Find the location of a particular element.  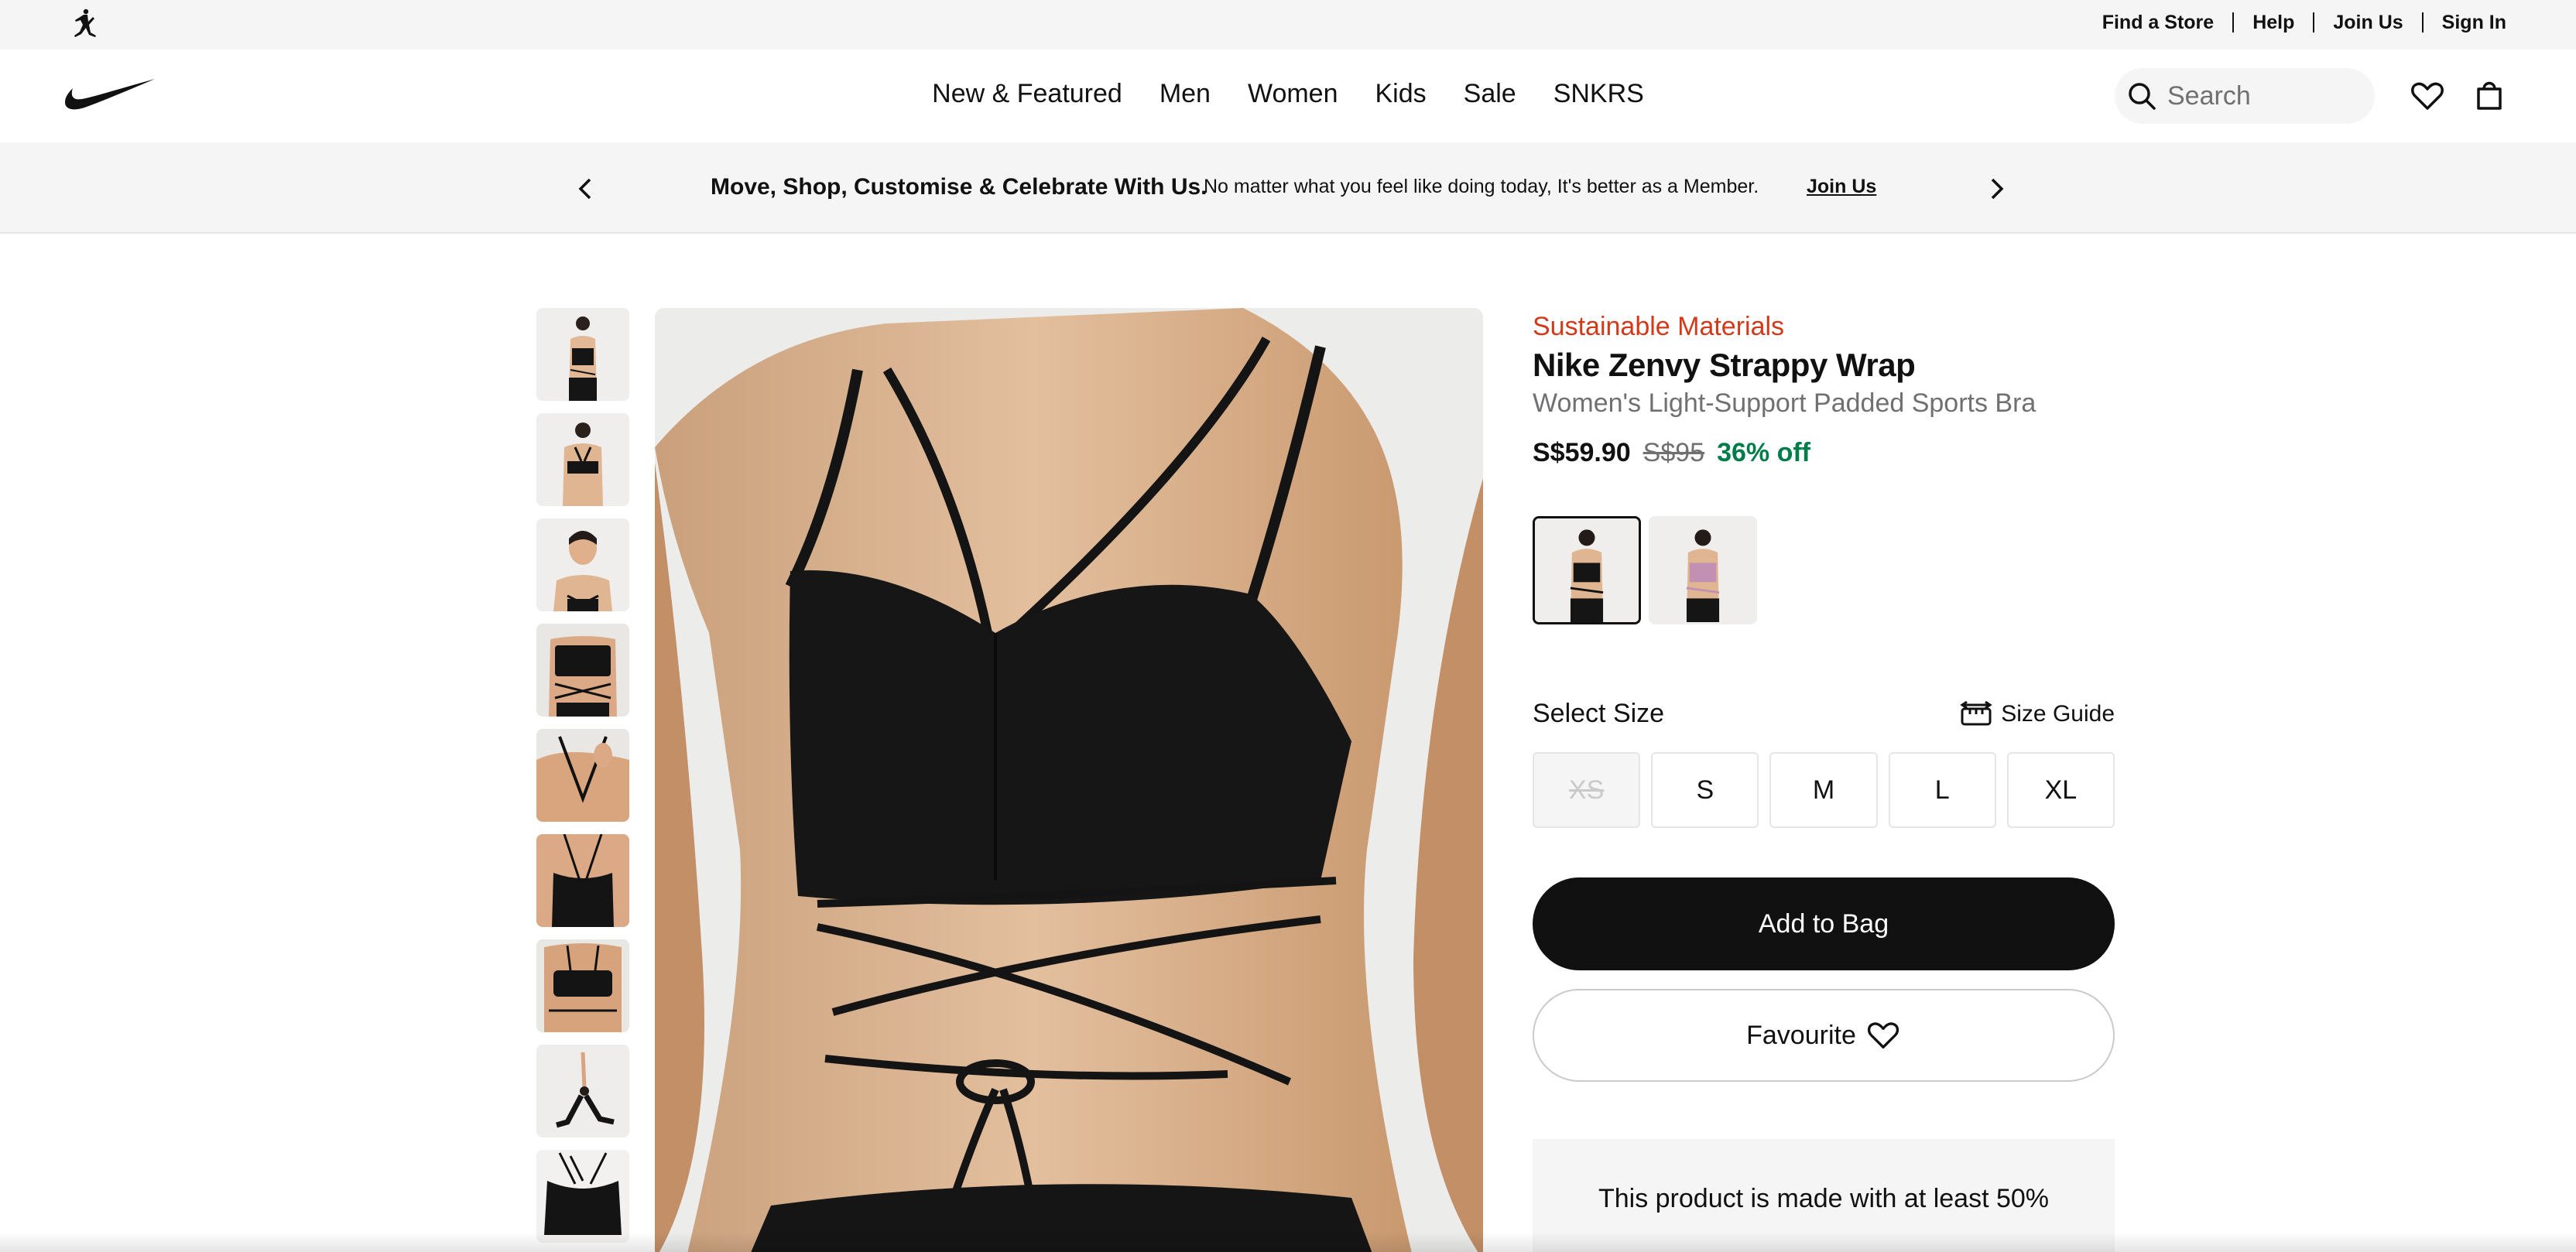

colorway-pink is located at coordinates (1703, 570).